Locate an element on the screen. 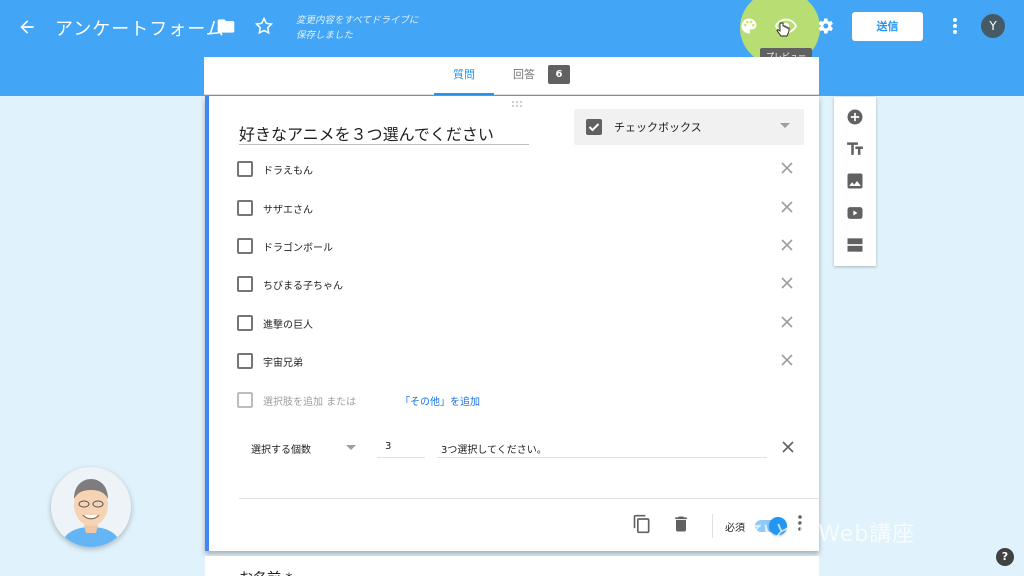 This screenshot has height=576, width=1024. card-divider is located at coordinates (531, 498).